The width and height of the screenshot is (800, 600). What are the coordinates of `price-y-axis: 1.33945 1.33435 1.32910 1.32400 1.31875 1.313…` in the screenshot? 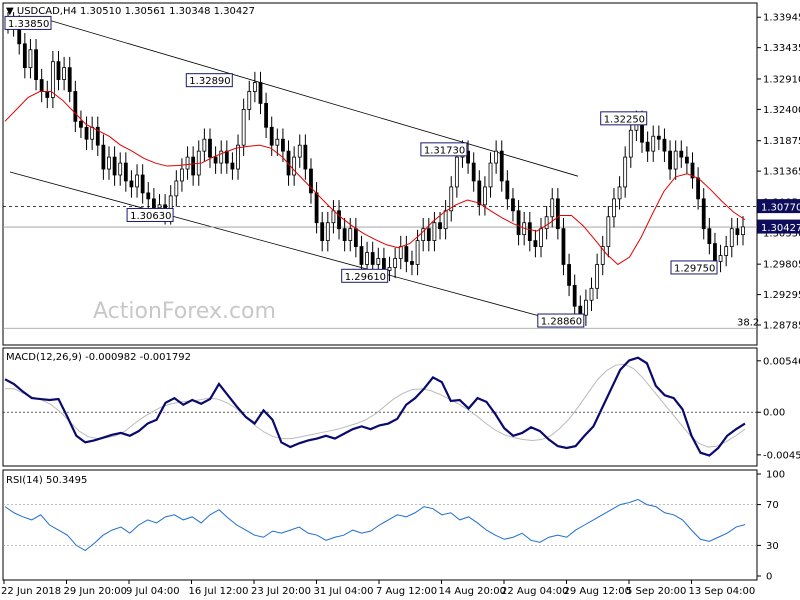 It's located at (778, 172).